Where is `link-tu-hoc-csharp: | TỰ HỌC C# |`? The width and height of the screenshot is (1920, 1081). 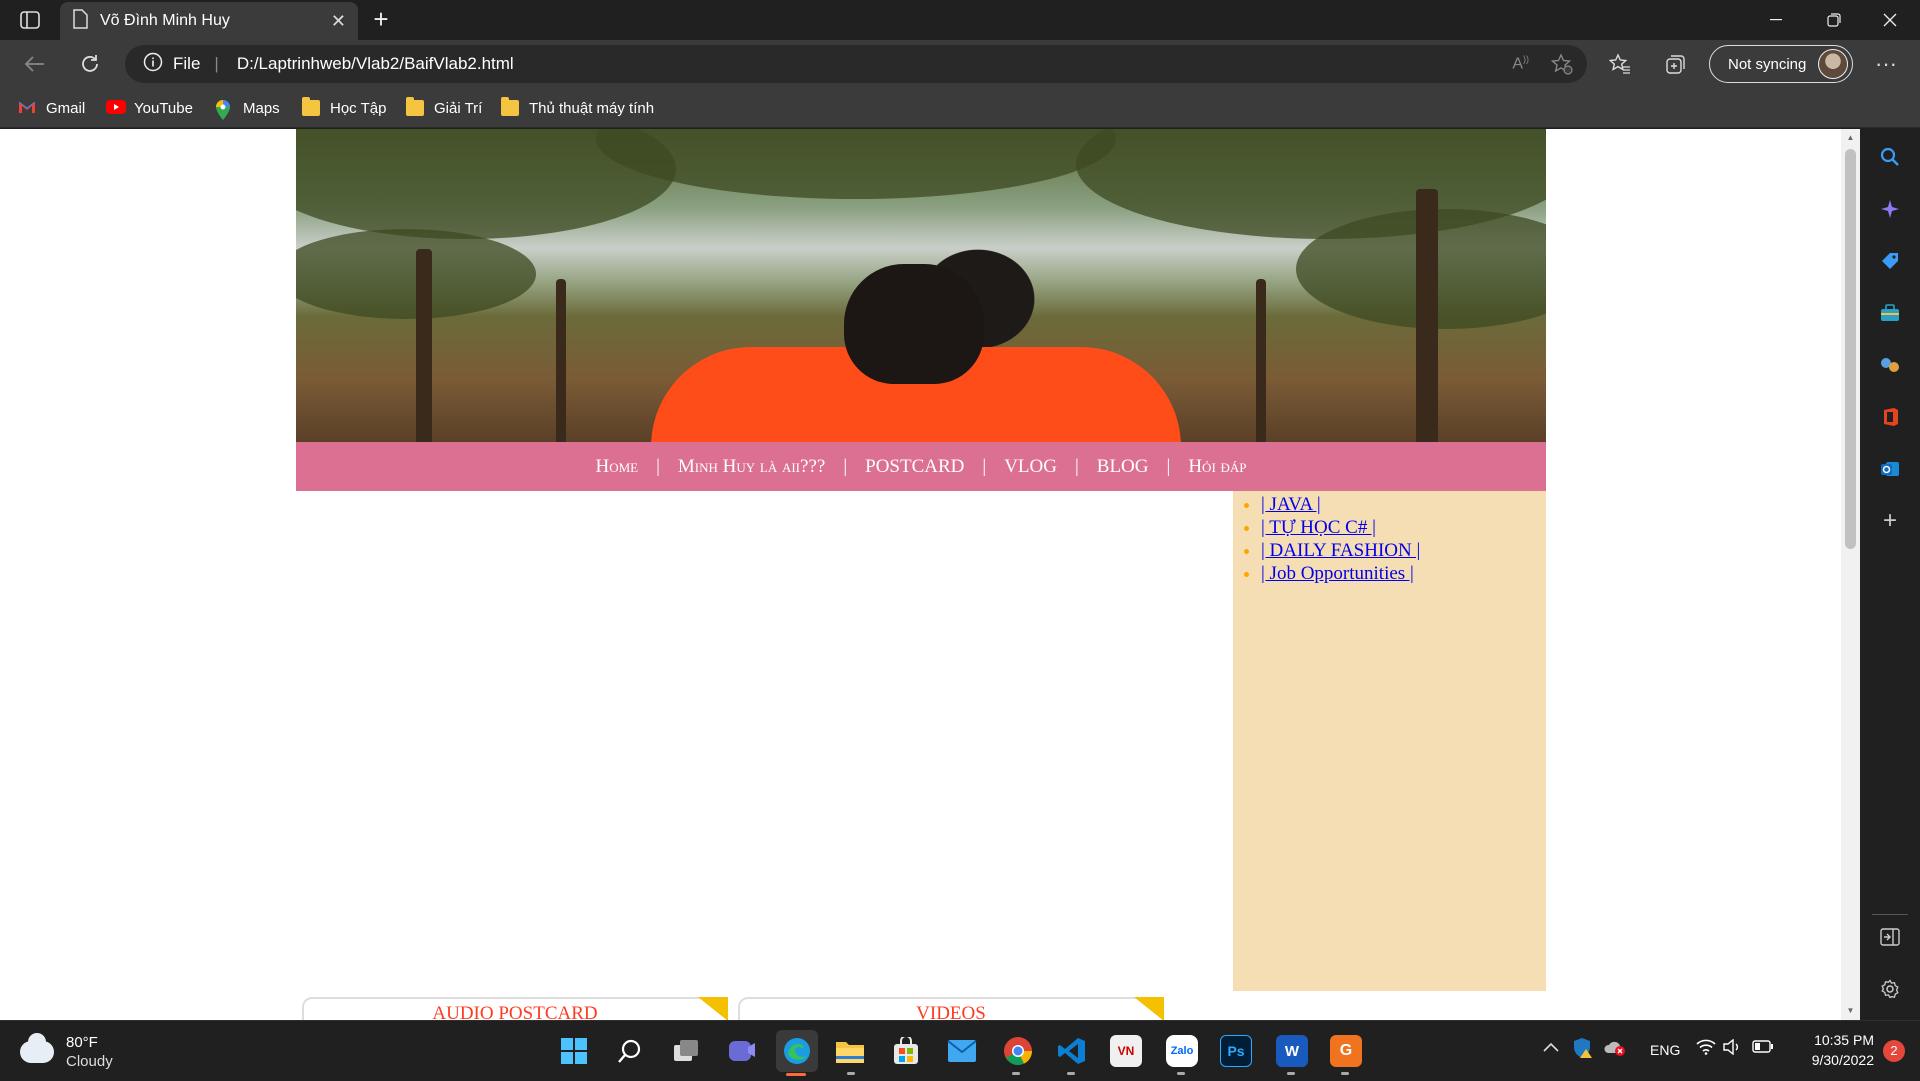
link-tu-hoc-csharp: | TỰ HỌC C# | is located at coordinates (1318, 527).